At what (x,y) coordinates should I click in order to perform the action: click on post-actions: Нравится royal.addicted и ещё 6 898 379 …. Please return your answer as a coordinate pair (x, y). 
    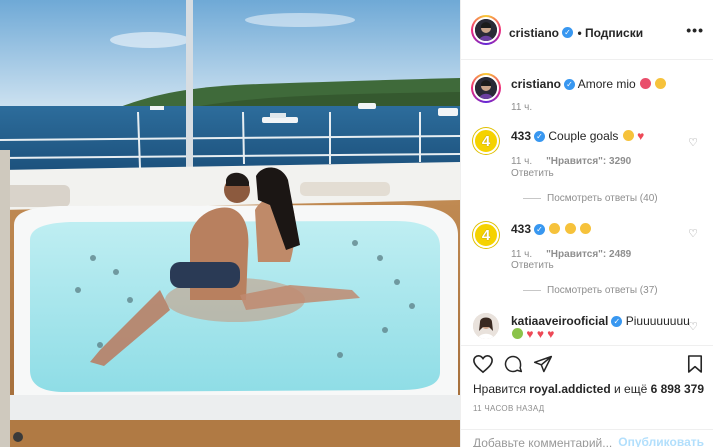
    Looking at the image, I should click on (587, 396).